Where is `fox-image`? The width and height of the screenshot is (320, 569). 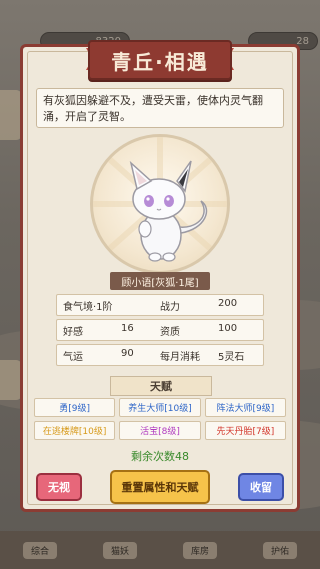 fox-image is located at coordinates (160, 199).